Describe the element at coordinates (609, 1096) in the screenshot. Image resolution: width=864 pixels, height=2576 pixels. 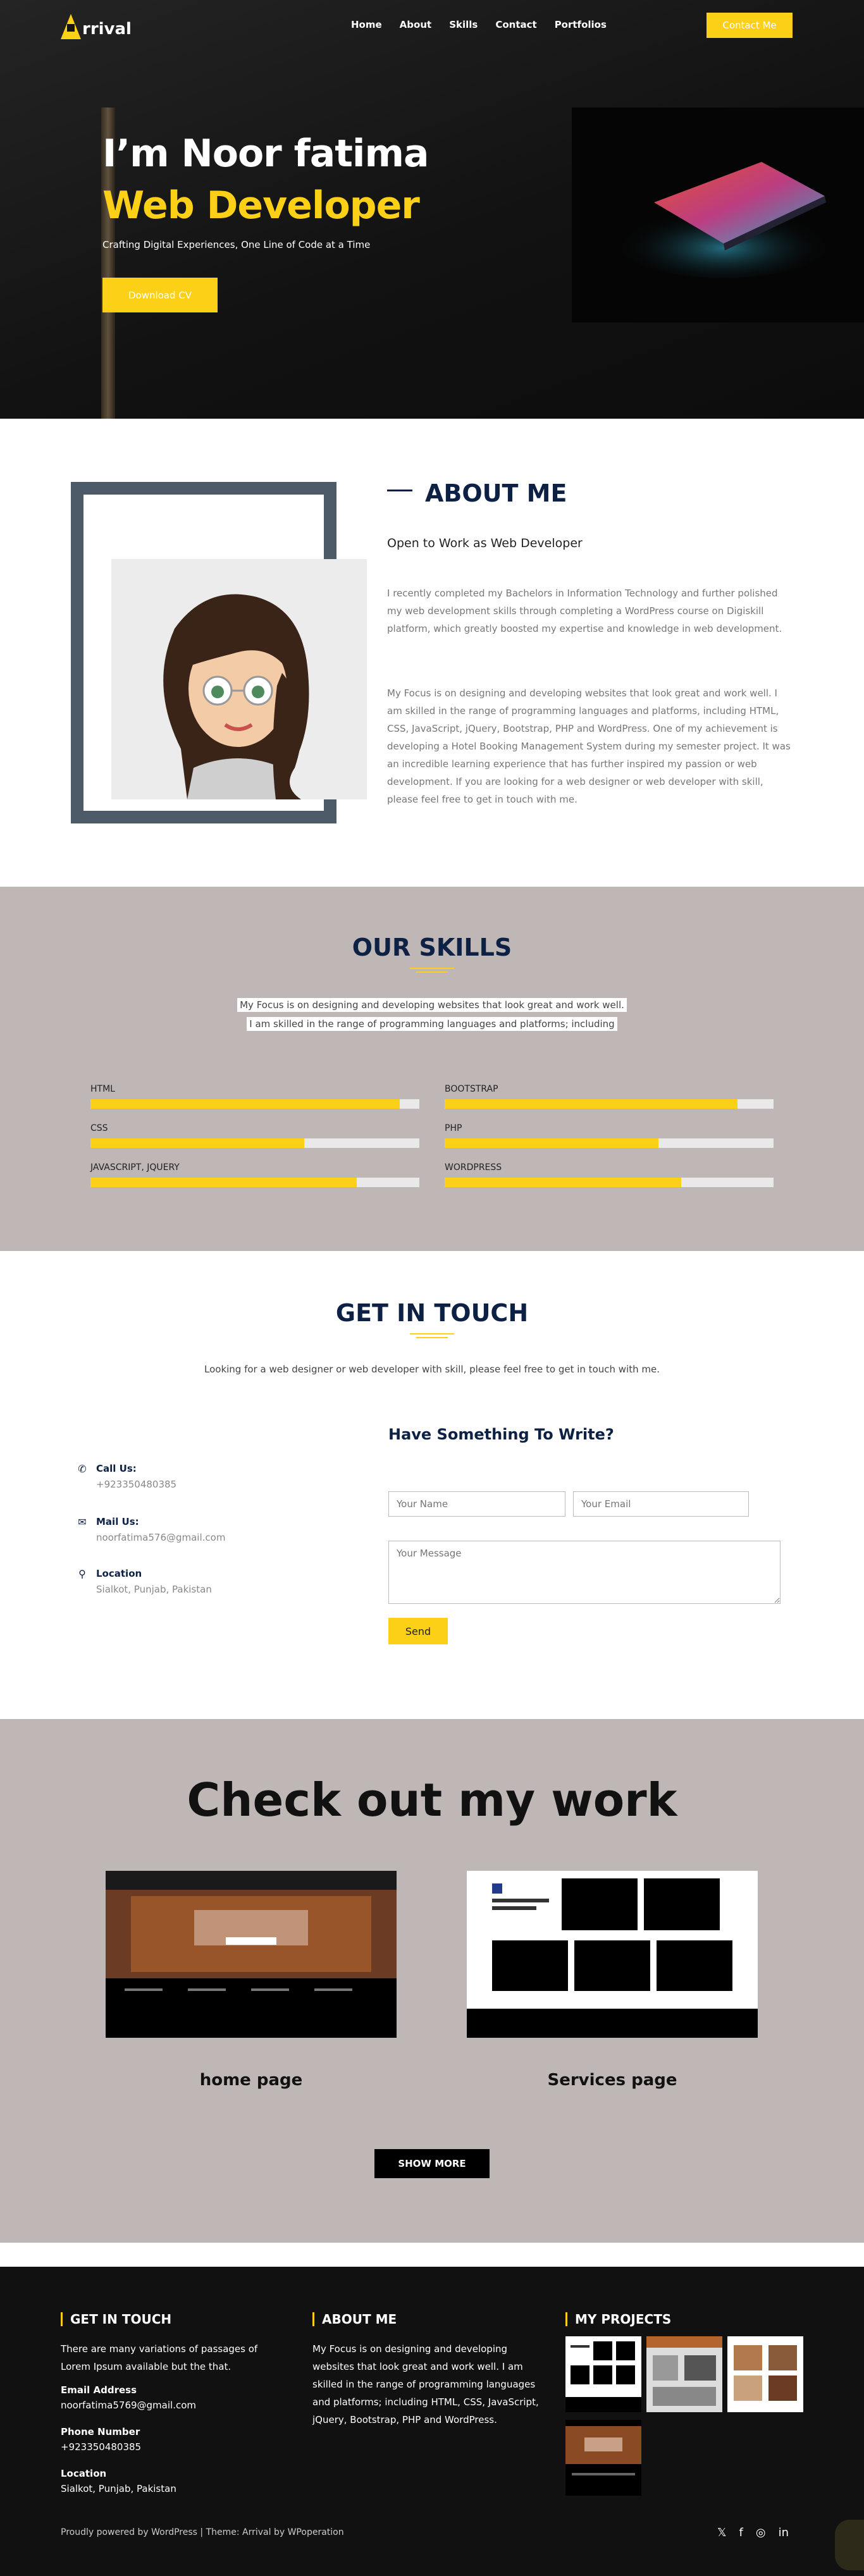
I see `skill-bootstrap: BOOTSTRAP` at that location.